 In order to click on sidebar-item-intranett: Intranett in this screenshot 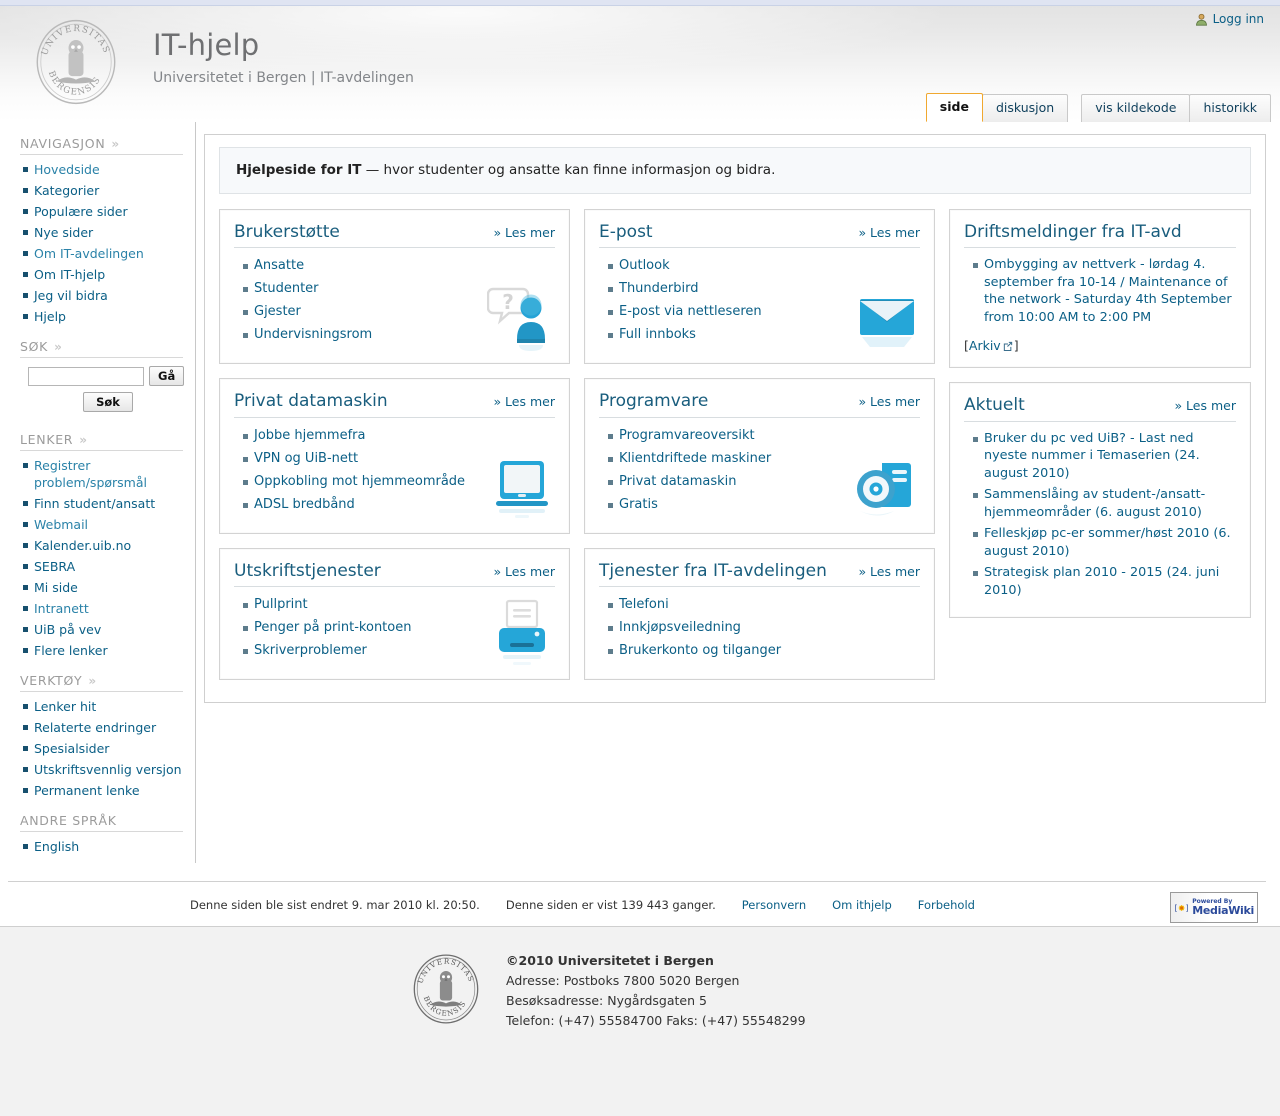, I will do `click(61, 608)`.